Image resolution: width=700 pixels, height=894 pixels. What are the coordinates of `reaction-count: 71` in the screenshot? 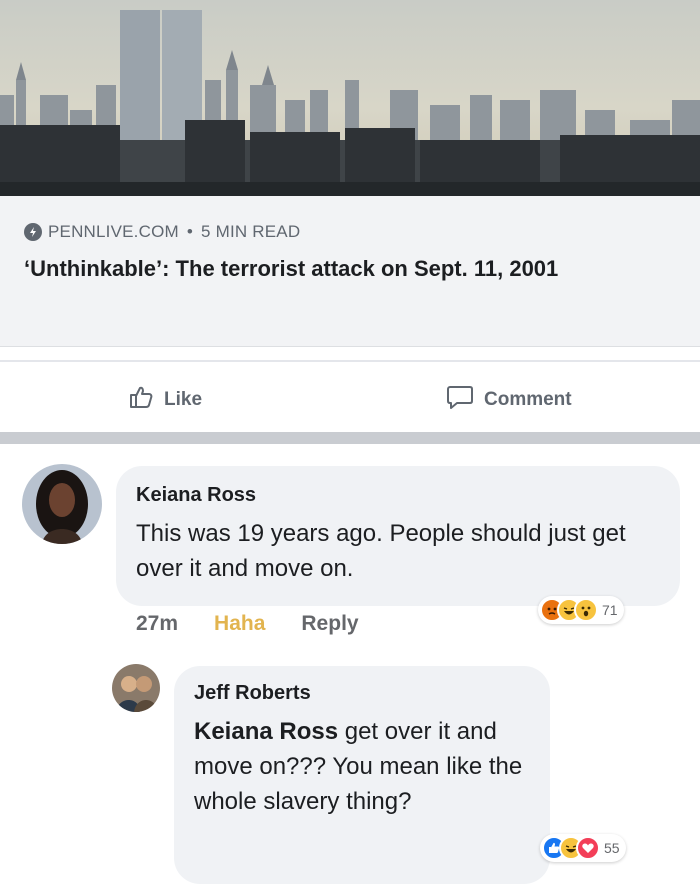 It's located at (610, 610).